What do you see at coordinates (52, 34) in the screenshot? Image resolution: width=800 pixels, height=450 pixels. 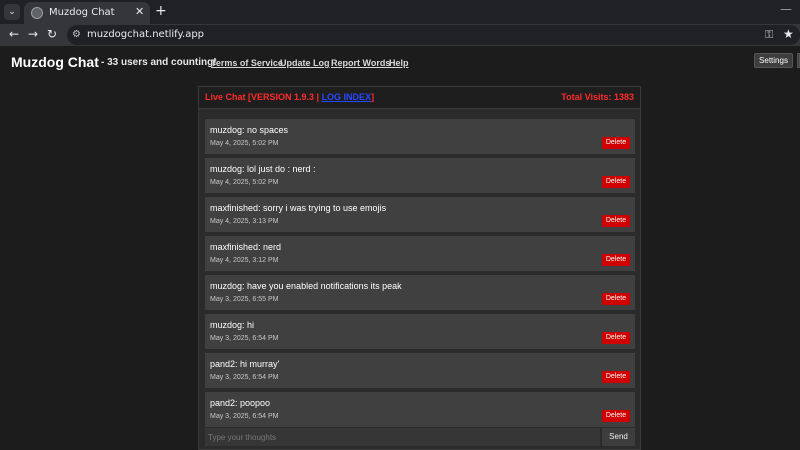 I see `reload-icon: ↻` at bounding box center [52, 34].